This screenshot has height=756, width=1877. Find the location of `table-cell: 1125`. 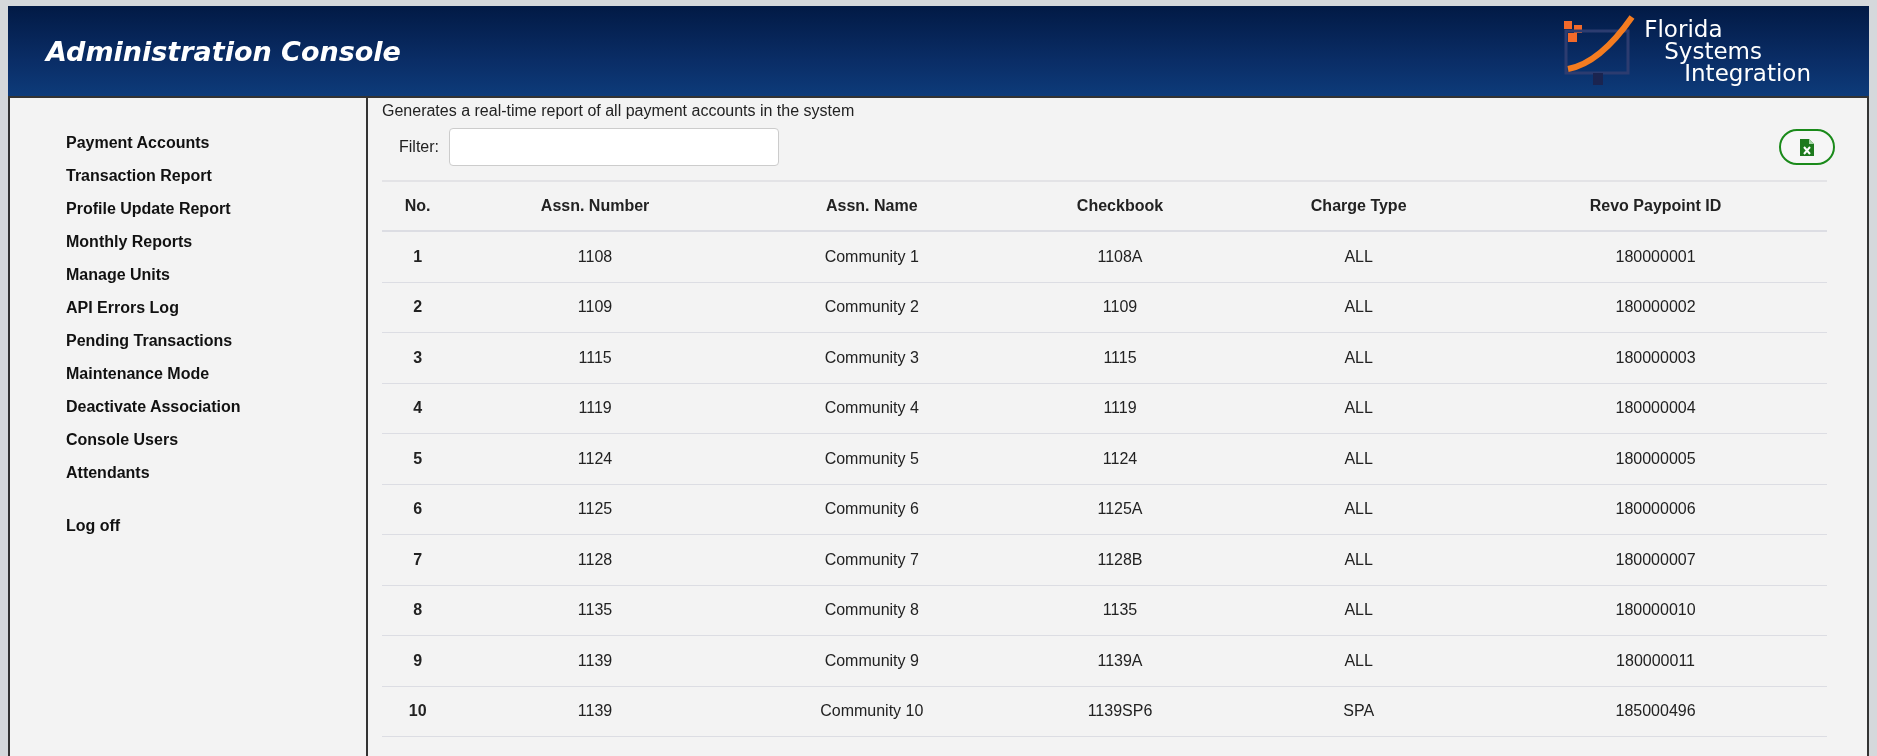

table-cell: 1125 is located at coordinates (595, 509).